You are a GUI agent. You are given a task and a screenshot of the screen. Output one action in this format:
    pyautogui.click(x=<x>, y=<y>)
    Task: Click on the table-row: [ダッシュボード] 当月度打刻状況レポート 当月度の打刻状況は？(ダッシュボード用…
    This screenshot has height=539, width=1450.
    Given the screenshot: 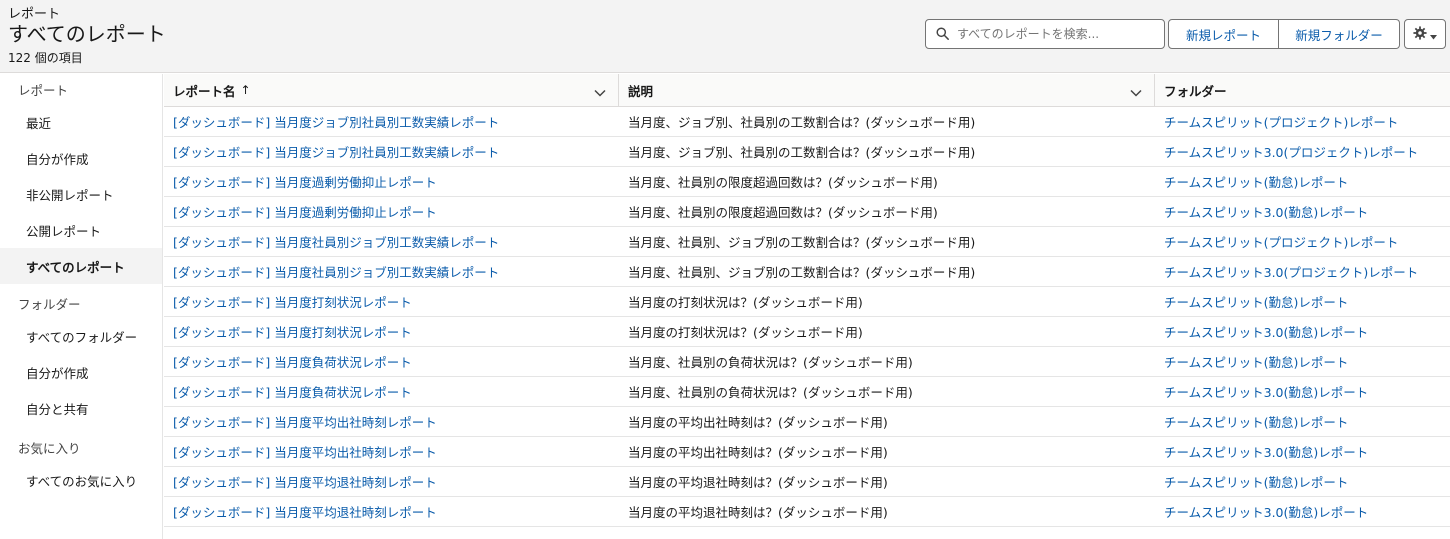 What is the action you would take?
    pyautogui.click(x=807, y=302)
    